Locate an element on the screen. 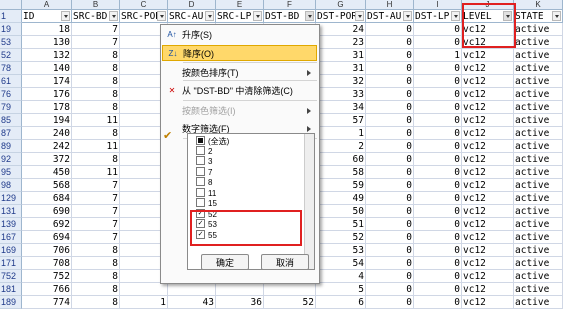 The image size is (563, 309). table-cell: 766 is located at coordinates (47, 289).